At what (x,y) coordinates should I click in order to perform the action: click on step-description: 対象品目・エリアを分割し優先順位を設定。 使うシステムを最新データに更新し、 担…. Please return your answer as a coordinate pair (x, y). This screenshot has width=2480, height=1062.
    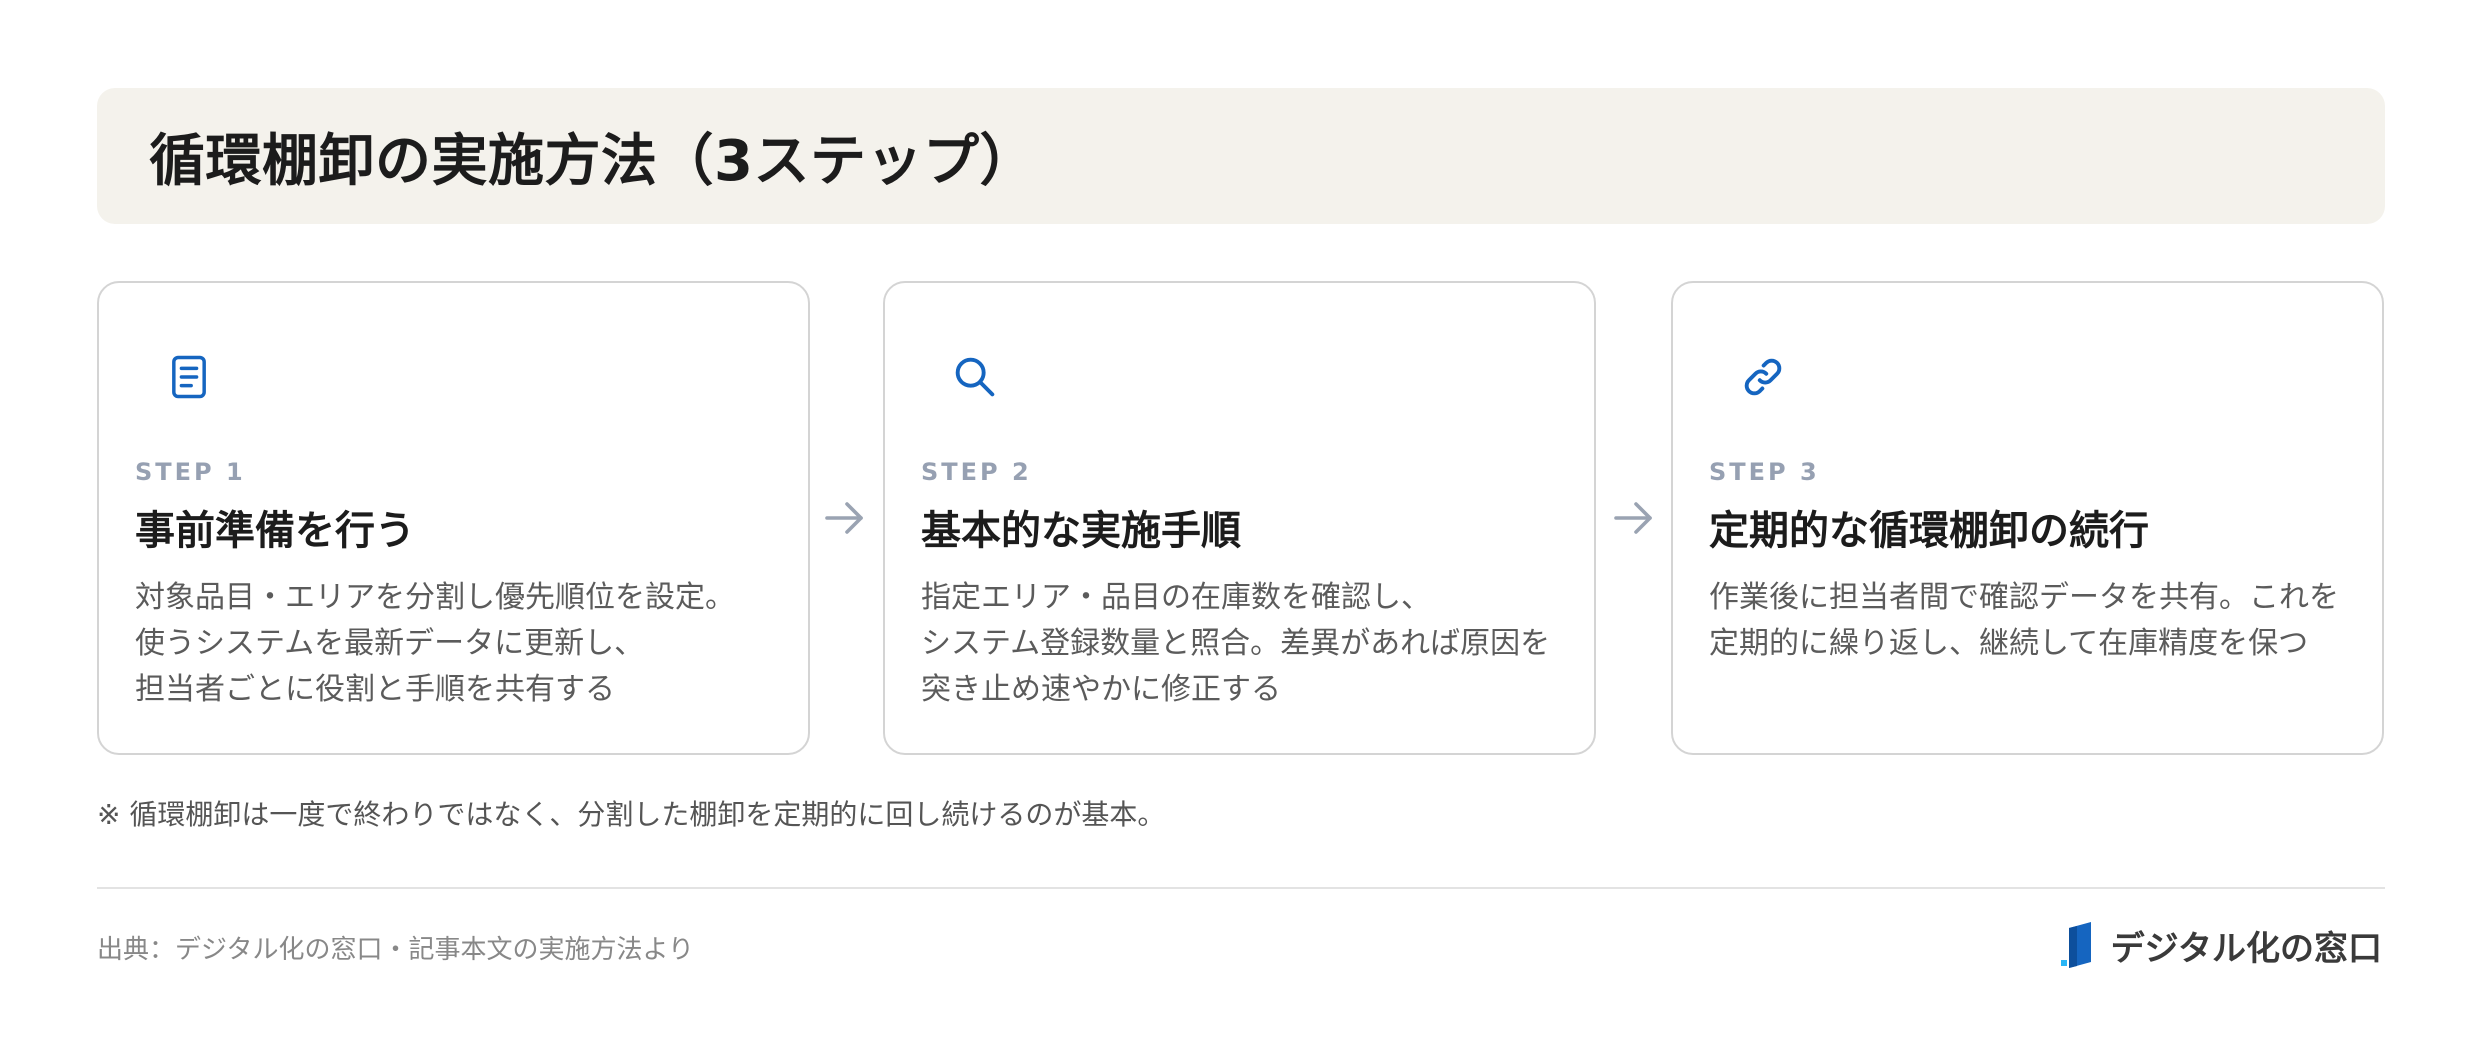
    Looking at the image, I should click on (435, 643).